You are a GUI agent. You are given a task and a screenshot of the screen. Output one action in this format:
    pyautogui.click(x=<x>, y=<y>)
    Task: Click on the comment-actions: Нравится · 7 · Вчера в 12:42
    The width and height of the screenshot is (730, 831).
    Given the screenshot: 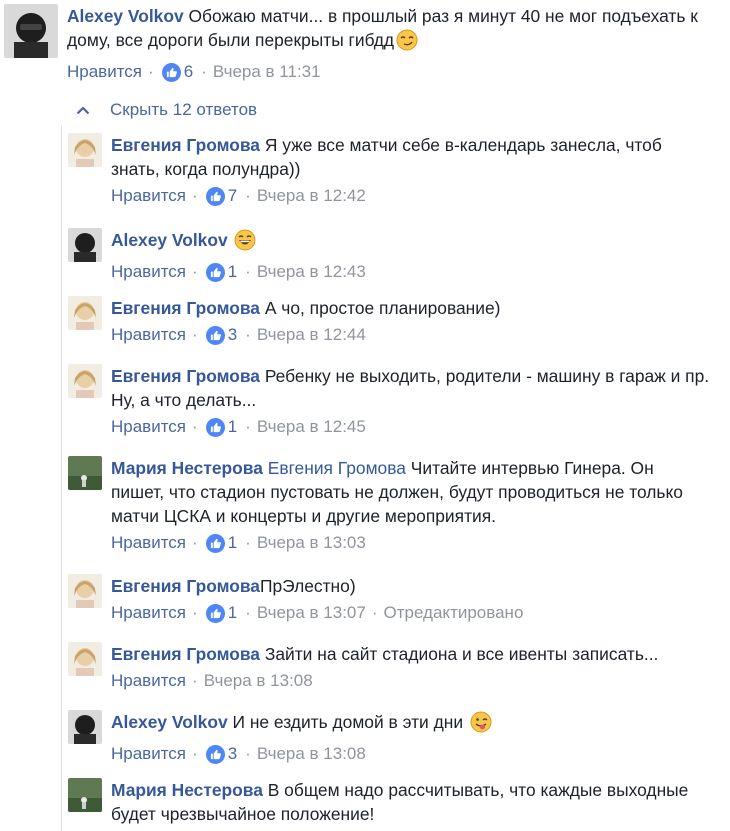 What is the action you would take?
    pyautogui.click(x=411, y=196)
    